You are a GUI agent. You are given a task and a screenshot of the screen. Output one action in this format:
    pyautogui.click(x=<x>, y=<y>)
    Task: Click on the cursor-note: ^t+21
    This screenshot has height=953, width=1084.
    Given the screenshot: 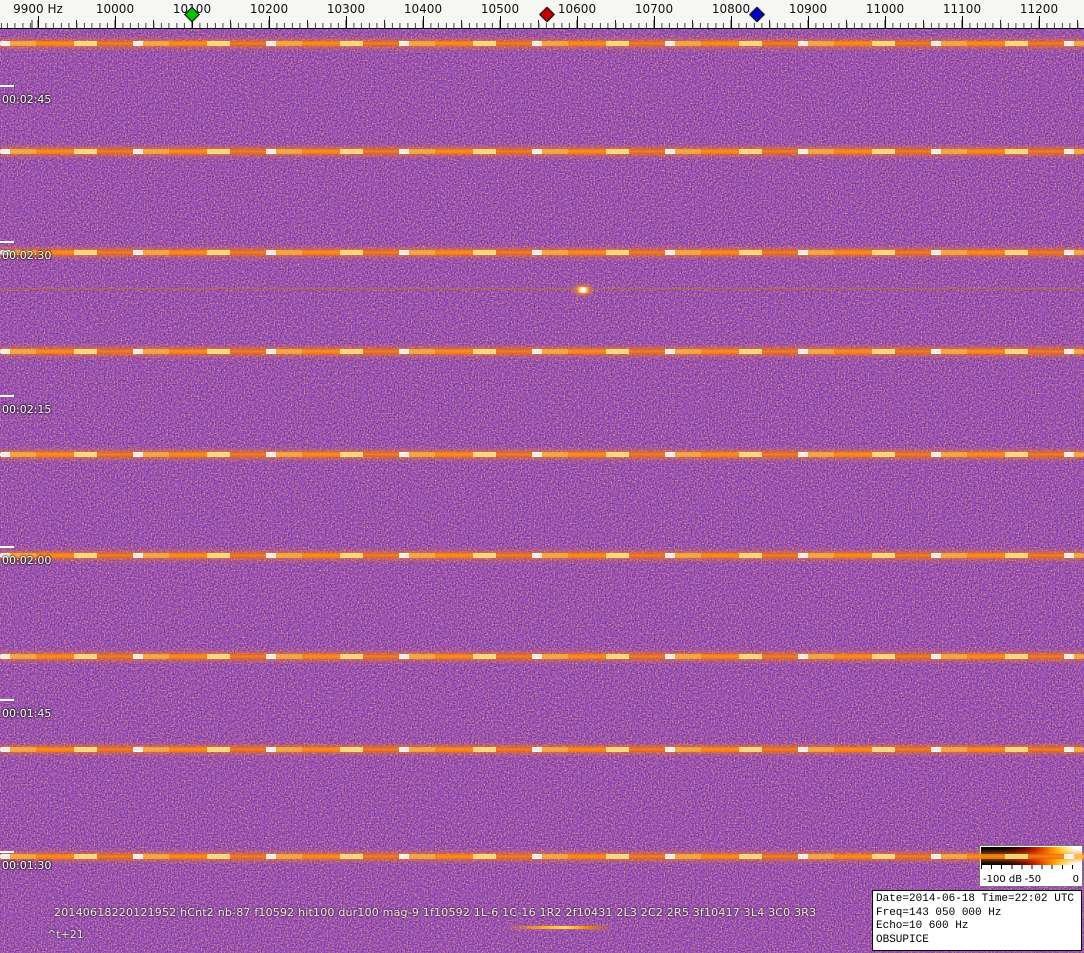 What is the action you would take?
    pyautogui.click(x=65, y=934)
    